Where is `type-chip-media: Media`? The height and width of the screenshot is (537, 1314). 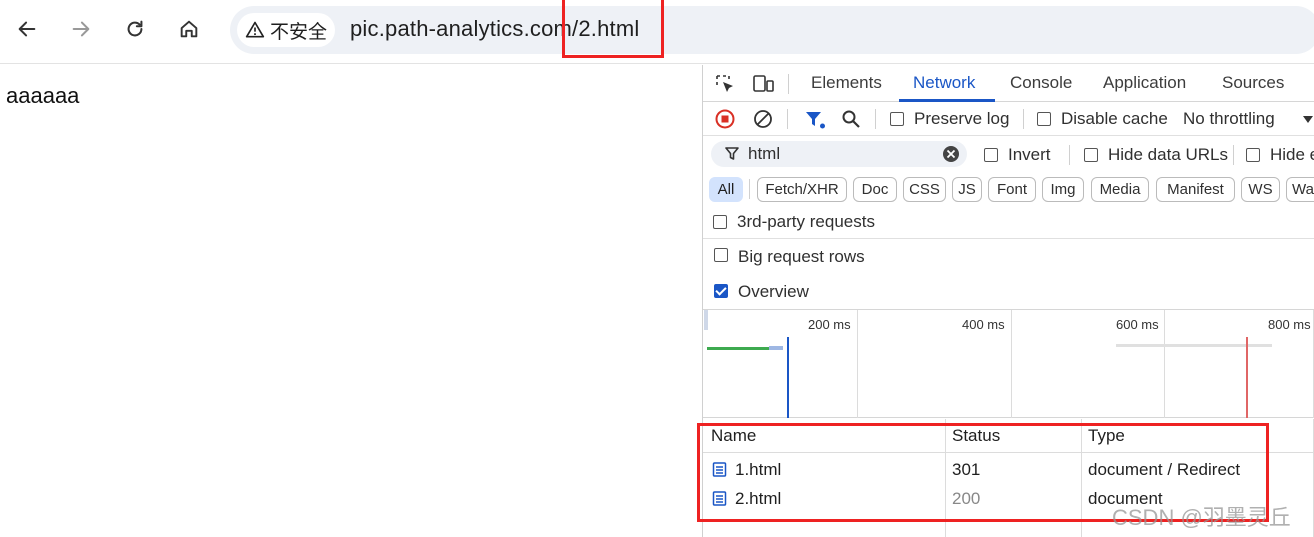
type-chip-media: Media is located at coordinates (1120, 189).